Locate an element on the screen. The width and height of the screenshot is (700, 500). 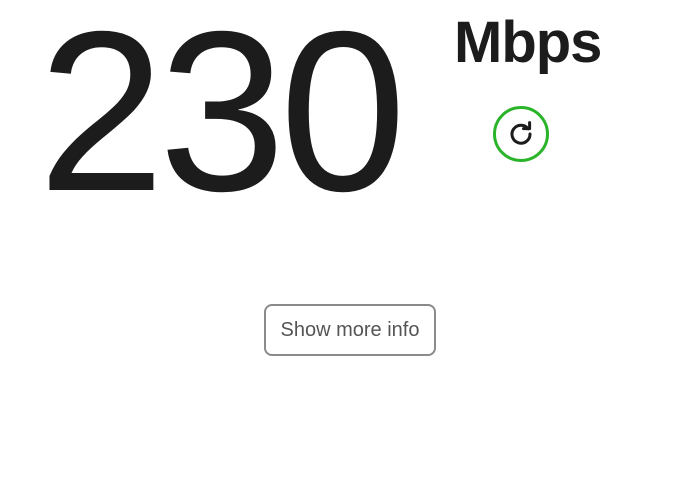
show-more-info-button: Show more info is located at coordinates (350, 330).